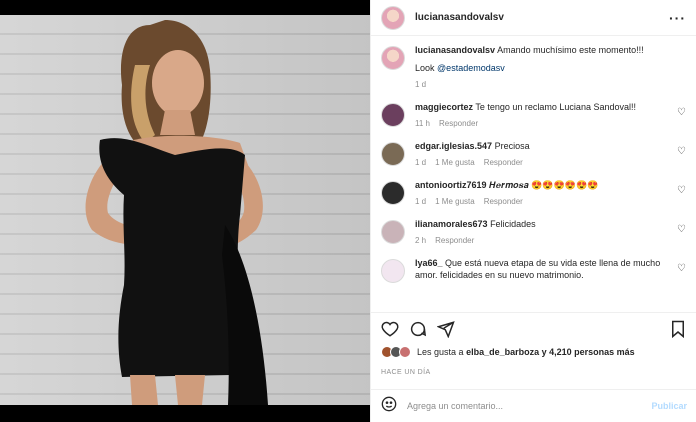 The height and width of the screenshot is (422, 696). Describe the element at coordinates (555, 107) in the screenshot. I see `comment-text: Te tengo un reclamo Luciana Sandoval!!` at that location.